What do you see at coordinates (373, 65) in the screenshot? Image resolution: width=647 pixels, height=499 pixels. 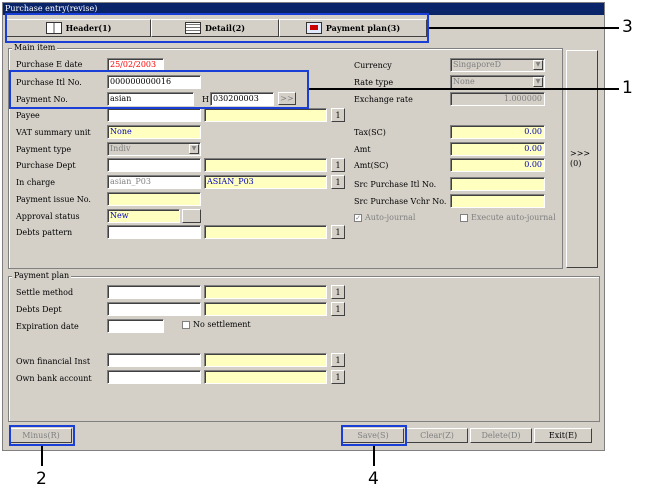 I see `currency-label: Currency` at bounding box center [373, 65].